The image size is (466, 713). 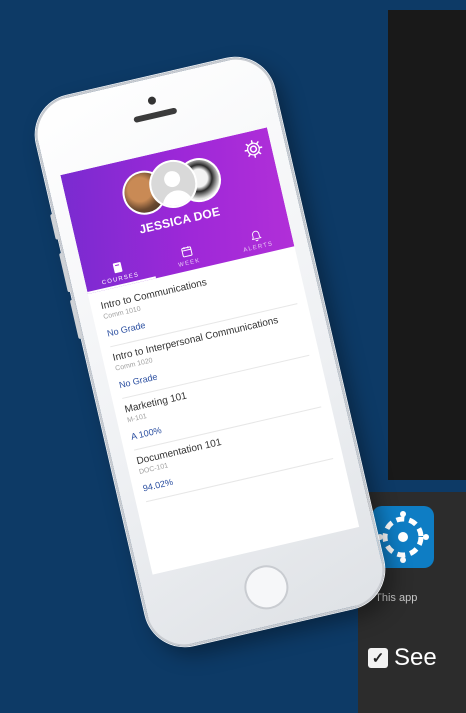 I want to click on see-checkbox-row: ✓ See, so click(x=402, y=658).